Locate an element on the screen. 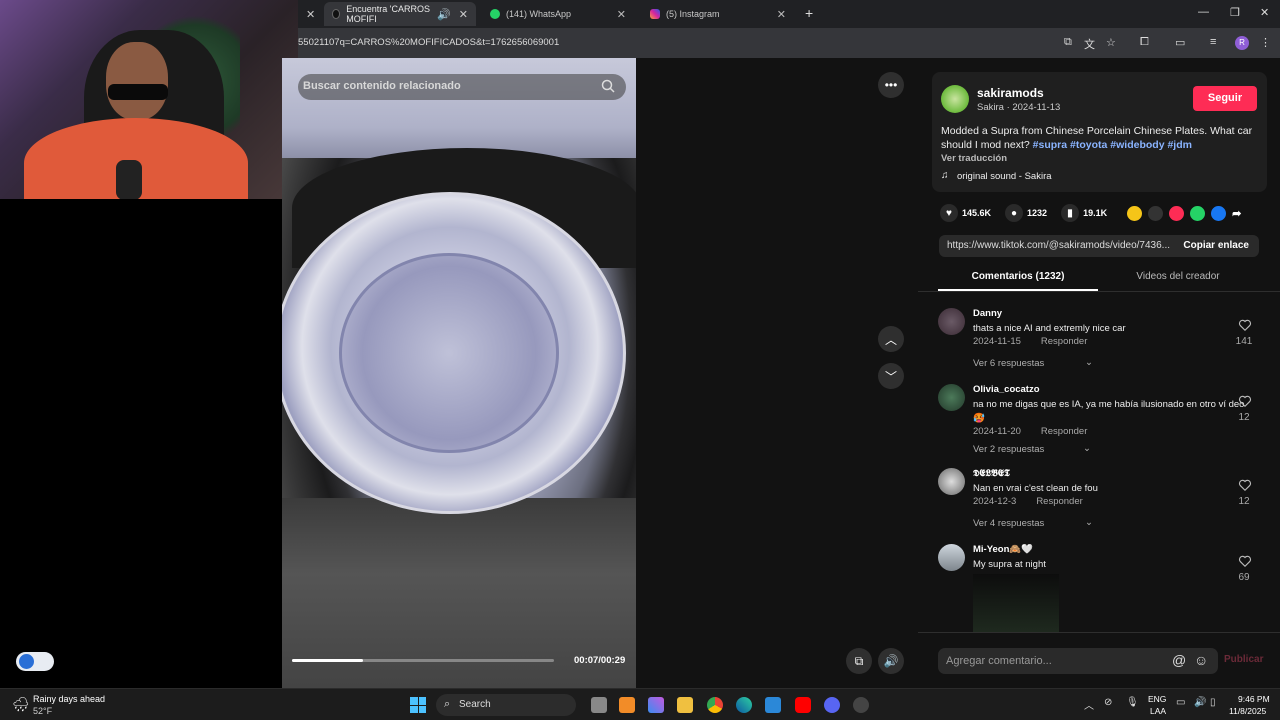 The width and height of the screenshot is (1280, 720). minimize-icon: — is located at coordinates (1203, 12).